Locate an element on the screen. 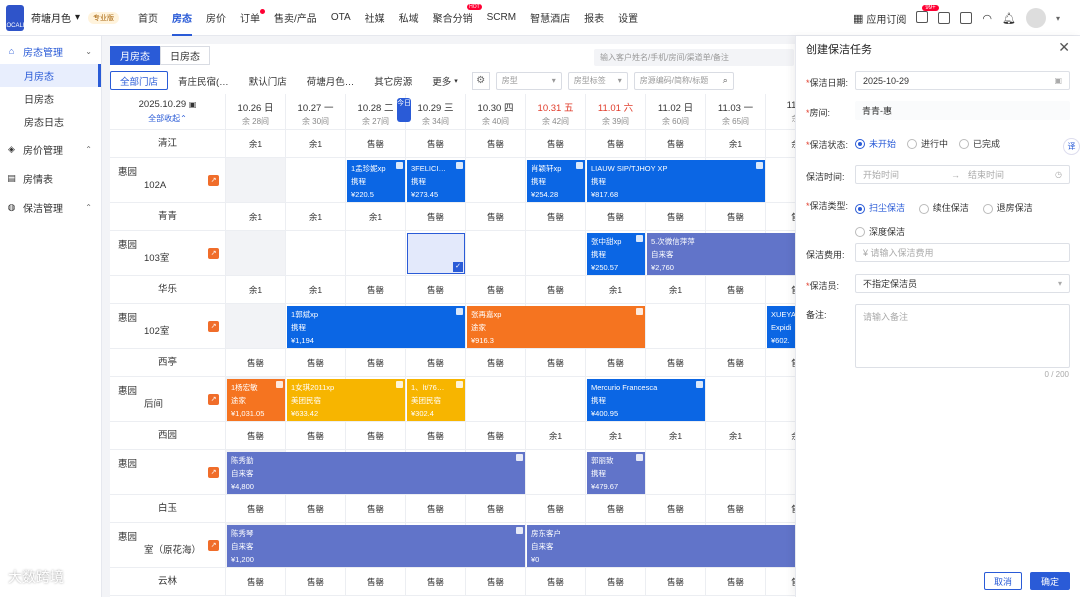  selected-cell: ✓ is located at coordinates (436, 253).